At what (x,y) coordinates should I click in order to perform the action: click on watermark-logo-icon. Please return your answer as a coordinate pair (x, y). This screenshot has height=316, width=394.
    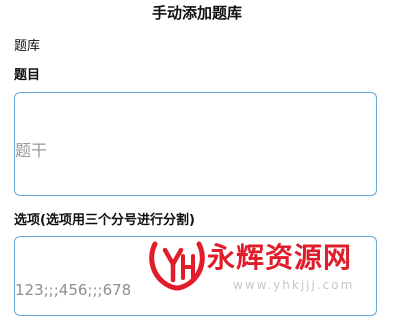
    Looking at the image, I should click on (177, 266).